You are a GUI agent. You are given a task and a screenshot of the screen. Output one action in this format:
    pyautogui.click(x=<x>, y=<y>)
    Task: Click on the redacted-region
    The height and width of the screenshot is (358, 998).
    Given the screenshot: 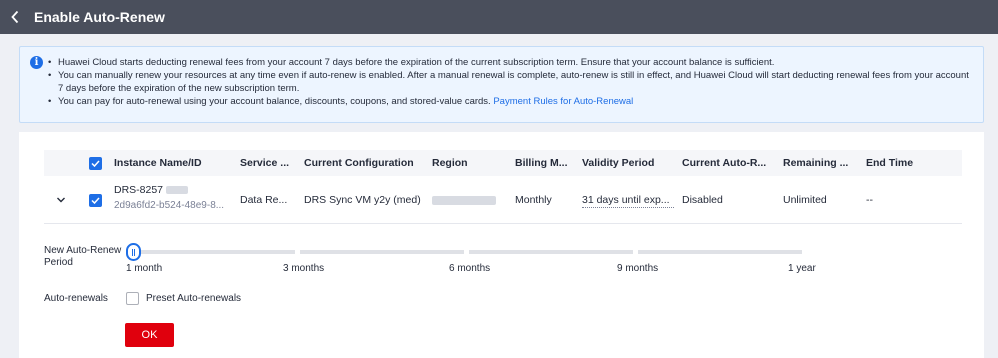 What is the action you would take?
    pyautogui.click(x=464, y=200)
    